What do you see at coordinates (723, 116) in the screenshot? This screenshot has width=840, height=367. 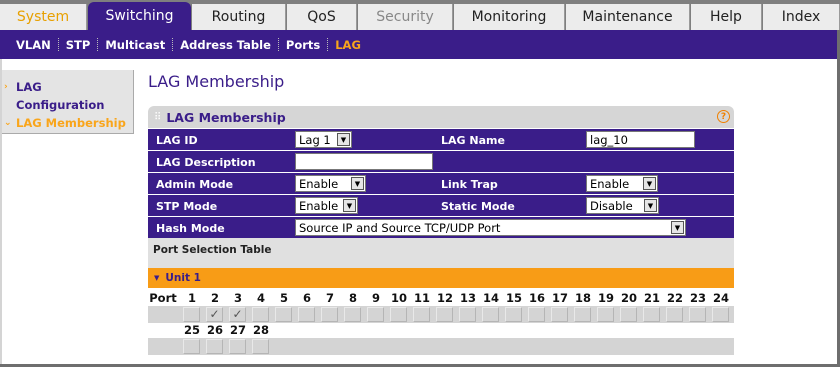 I see `help-icon: ?` at bounding box center [723, 116].